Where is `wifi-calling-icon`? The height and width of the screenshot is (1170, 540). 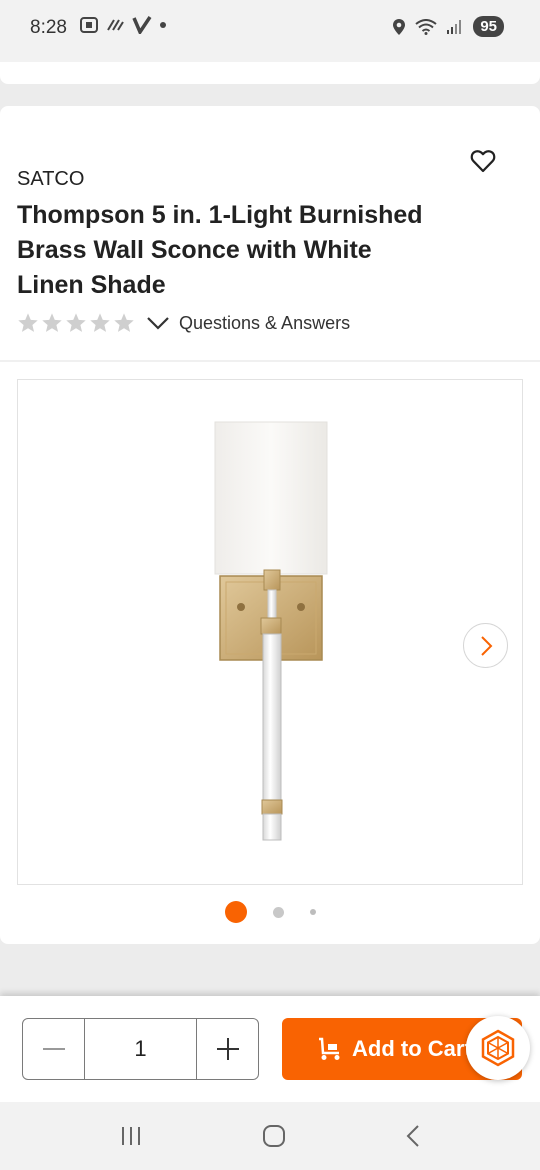 wifi-calling-icon is located at coordinates (115, 25).